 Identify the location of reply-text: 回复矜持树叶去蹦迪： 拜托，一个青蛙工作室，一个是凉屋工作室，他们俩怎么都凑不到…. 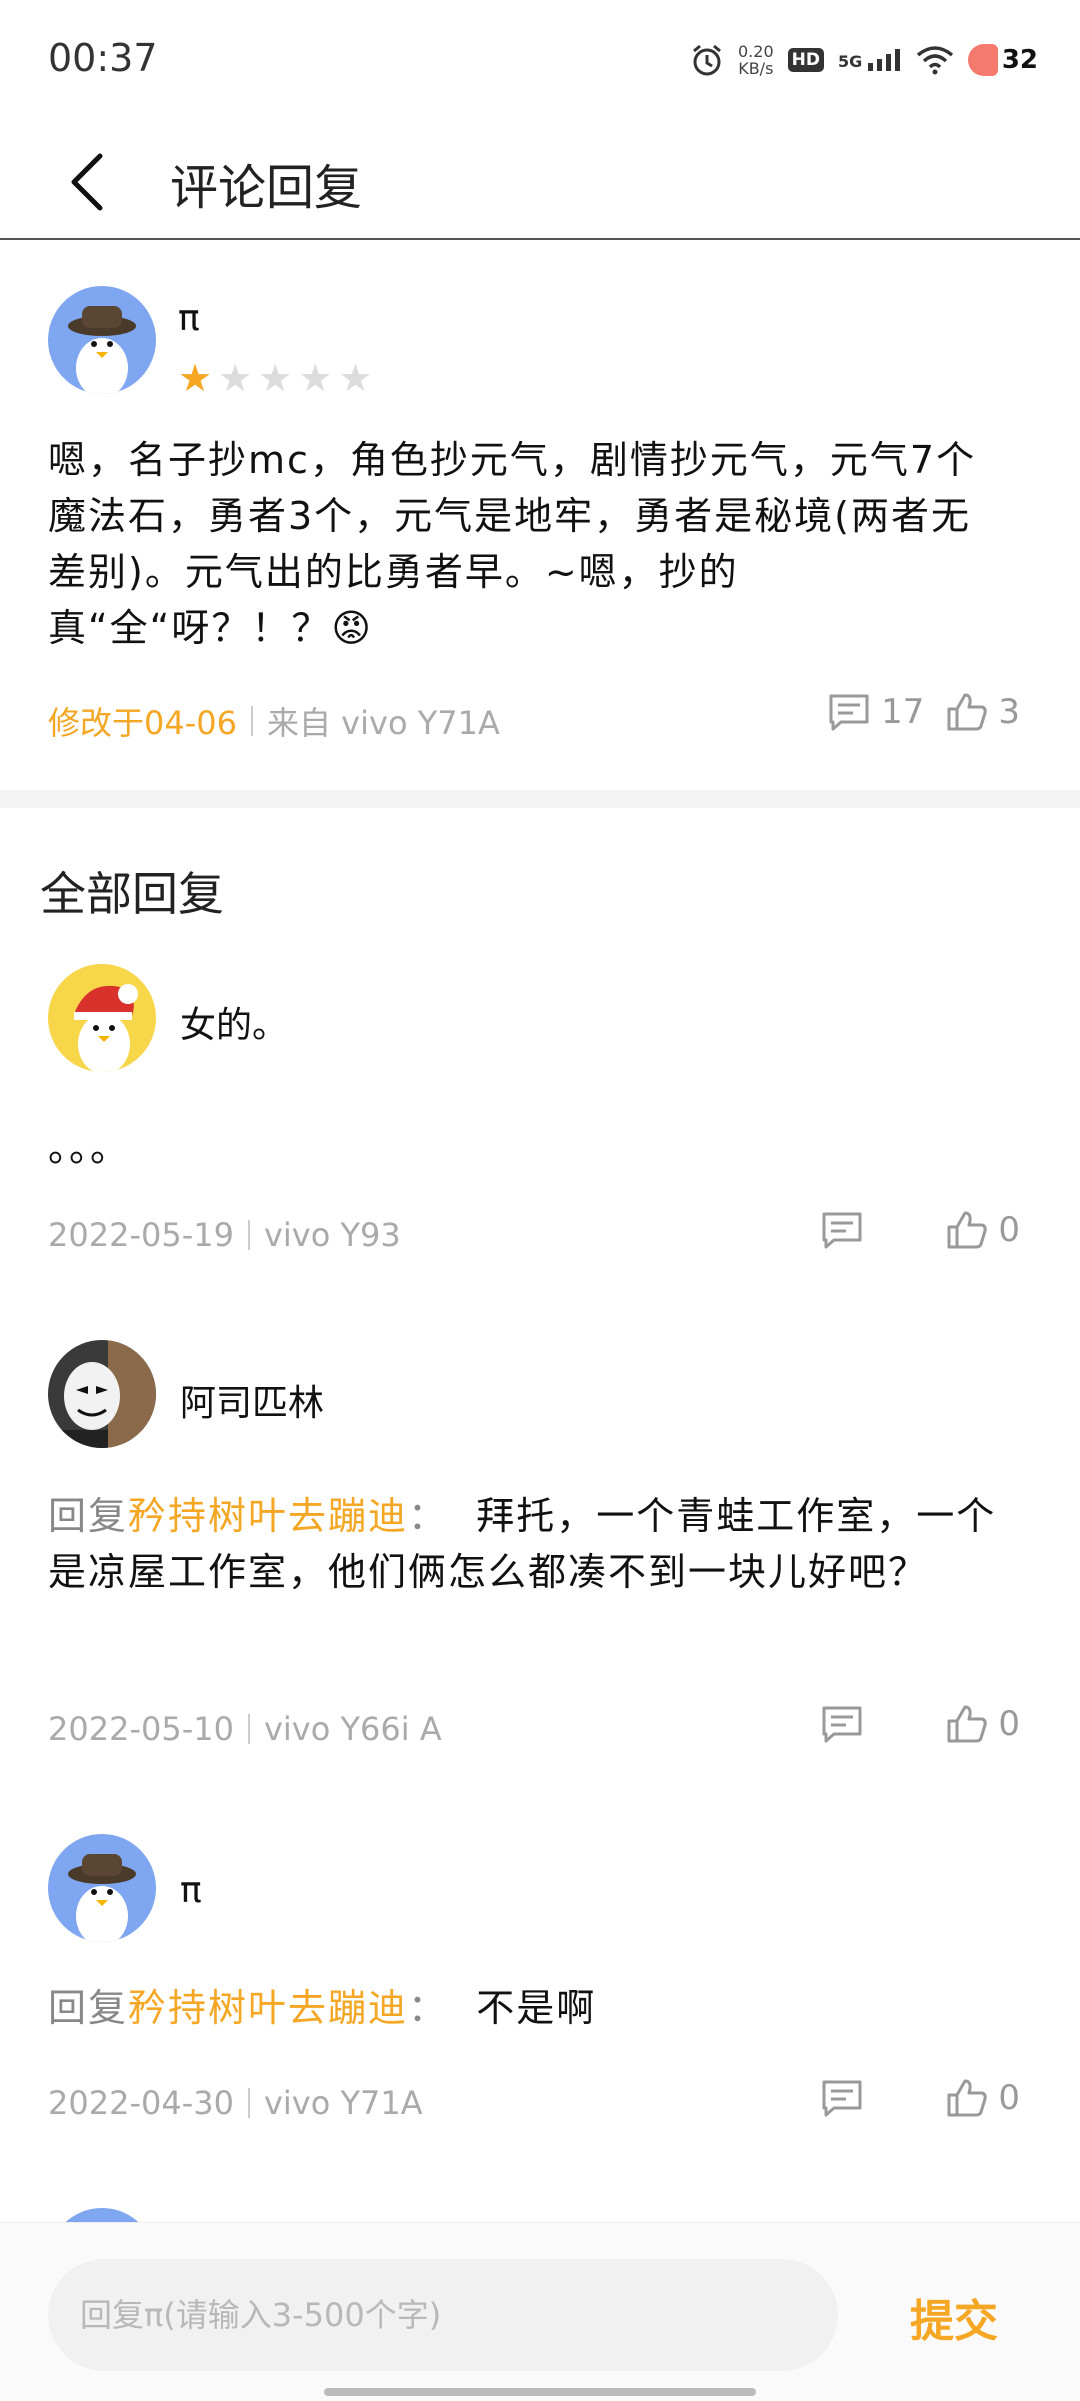
(538, 1544).